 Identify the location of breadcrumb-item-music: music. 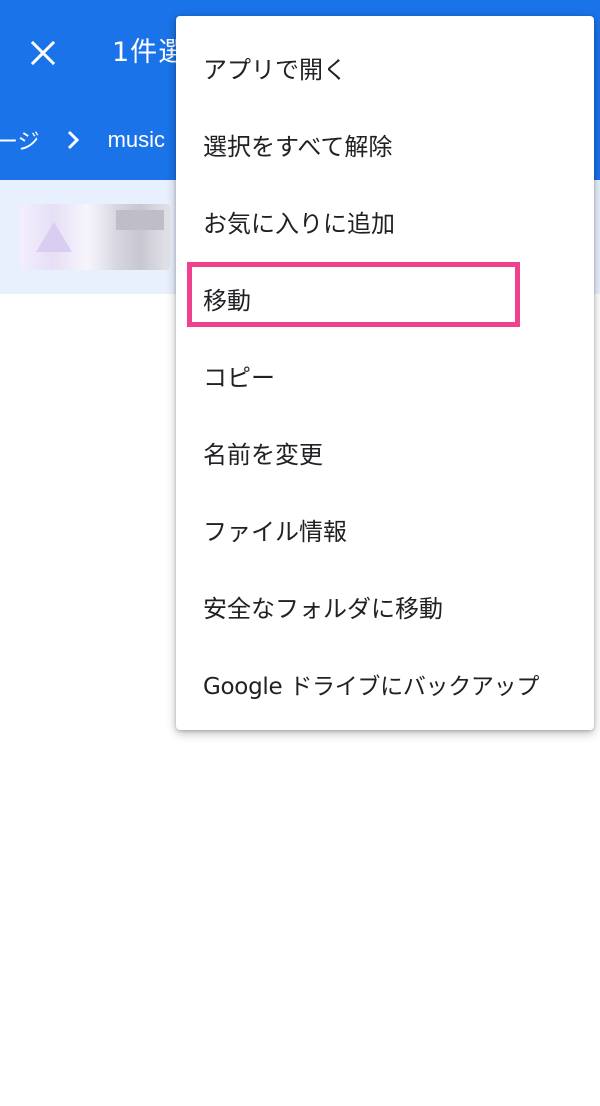
(136, 140).